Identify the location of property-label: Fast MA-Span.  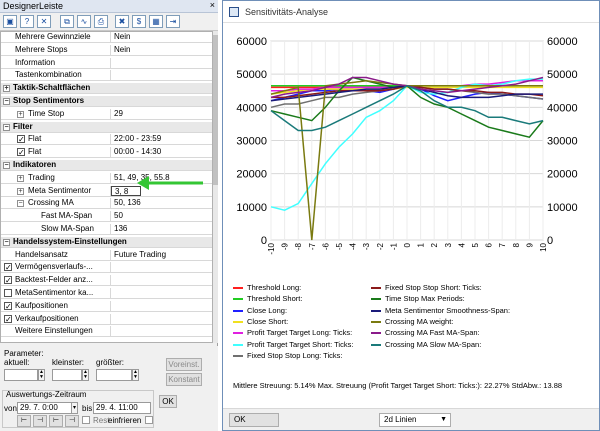
(56, 216).